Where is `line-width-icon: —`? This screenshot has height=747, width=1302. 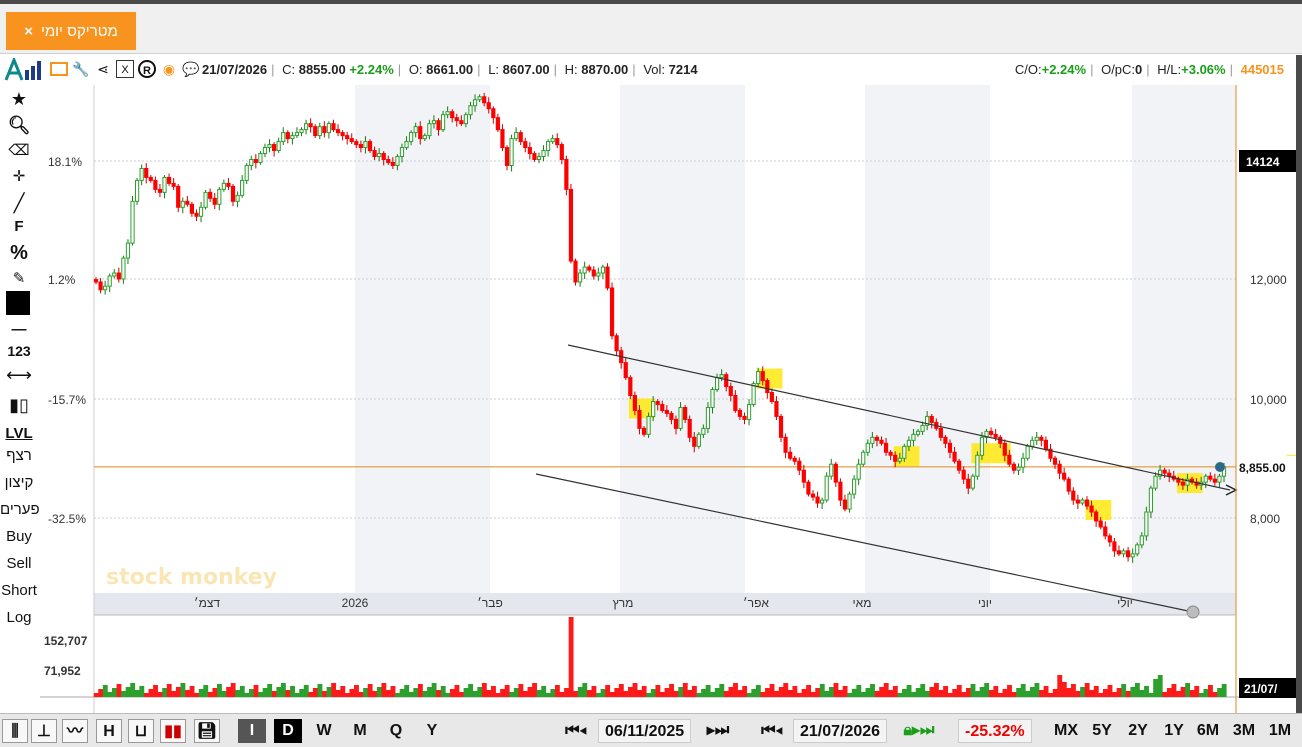
line-width-icon: — is located at coordinates (19, 329).